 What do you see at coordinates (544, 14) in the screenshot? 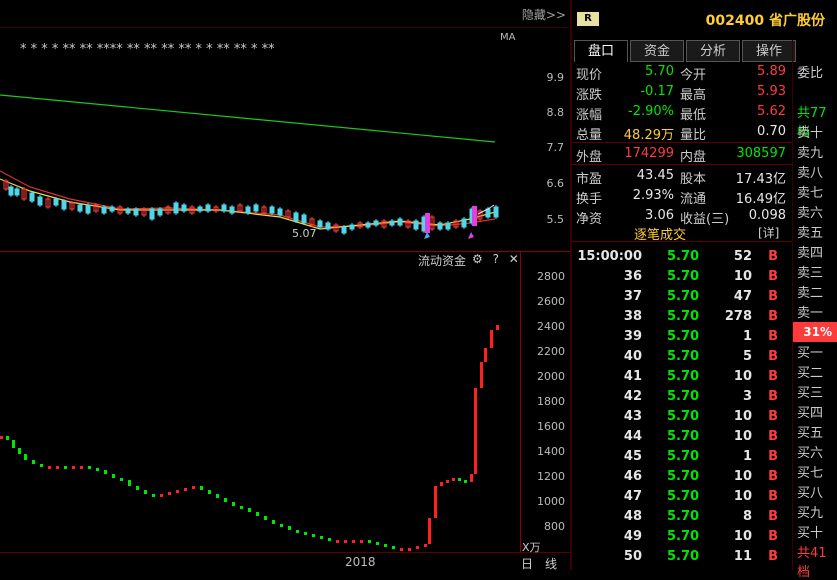
I see `hide-panel-button: 隐藏>>` at bounding box center [544, 14].